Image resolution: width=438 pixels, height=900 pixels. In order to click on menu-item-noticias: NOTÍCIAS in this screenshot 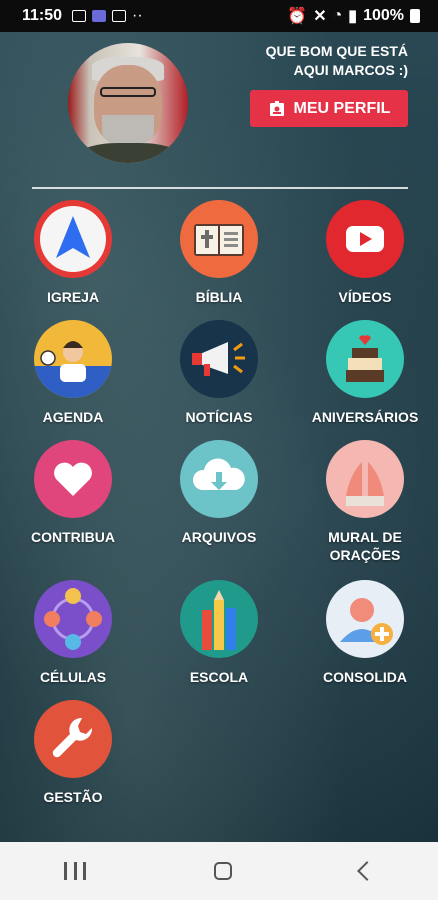, I will do `click(219, 373)`.